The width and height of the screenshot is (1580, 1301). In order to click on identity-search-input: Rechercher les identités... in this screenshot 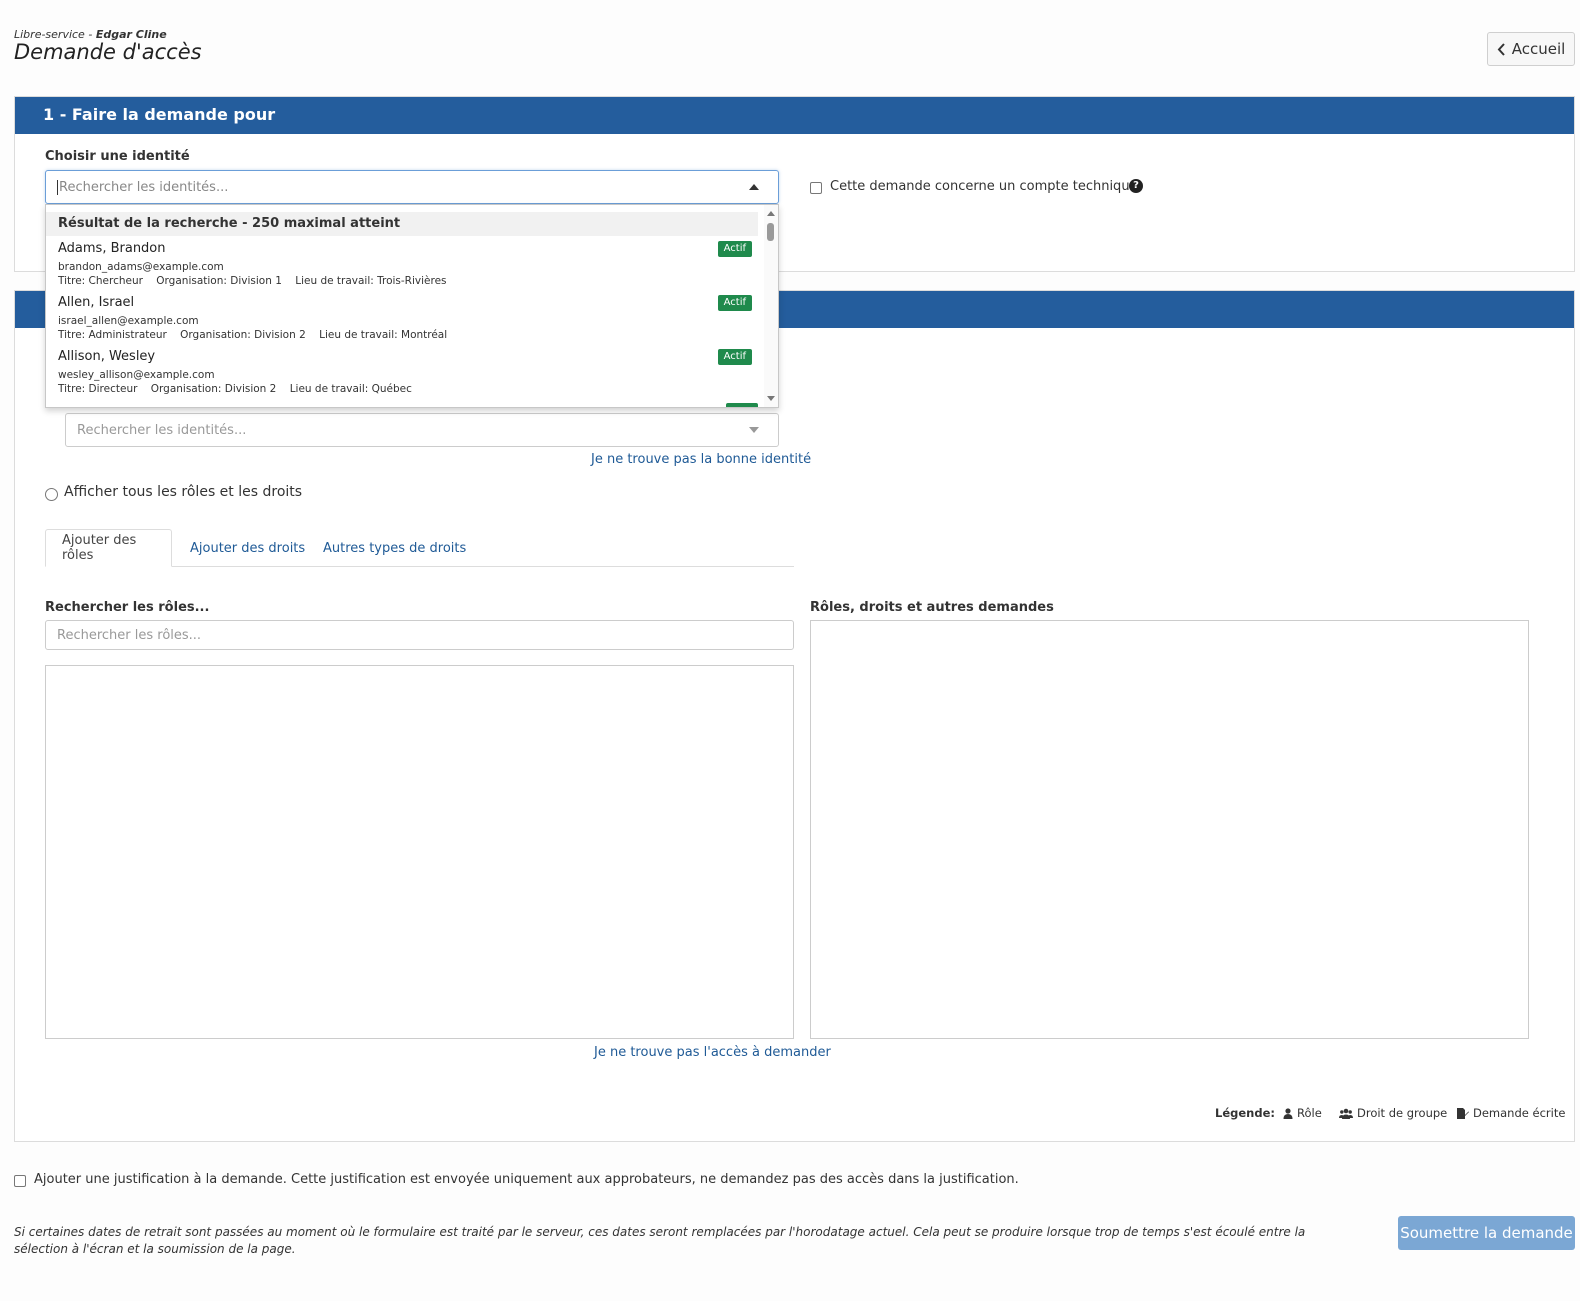, I will do `click(422, 430)`.